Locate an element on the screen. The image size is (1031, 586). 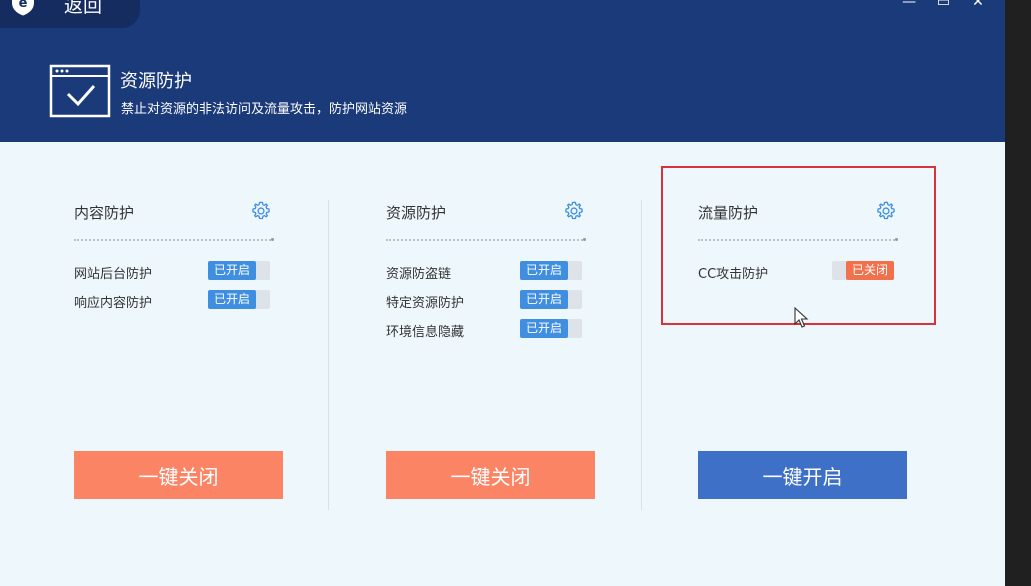
maximize-button: ▭ is located at coordinates (944, 5).